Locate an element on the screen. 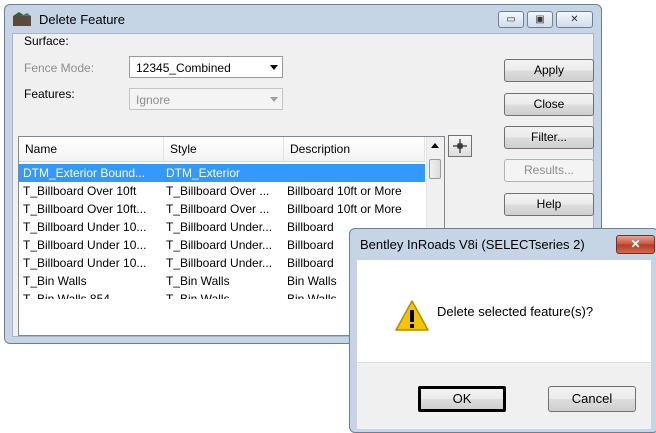  surface-label: Surface: is located at coordinates (46, 41).